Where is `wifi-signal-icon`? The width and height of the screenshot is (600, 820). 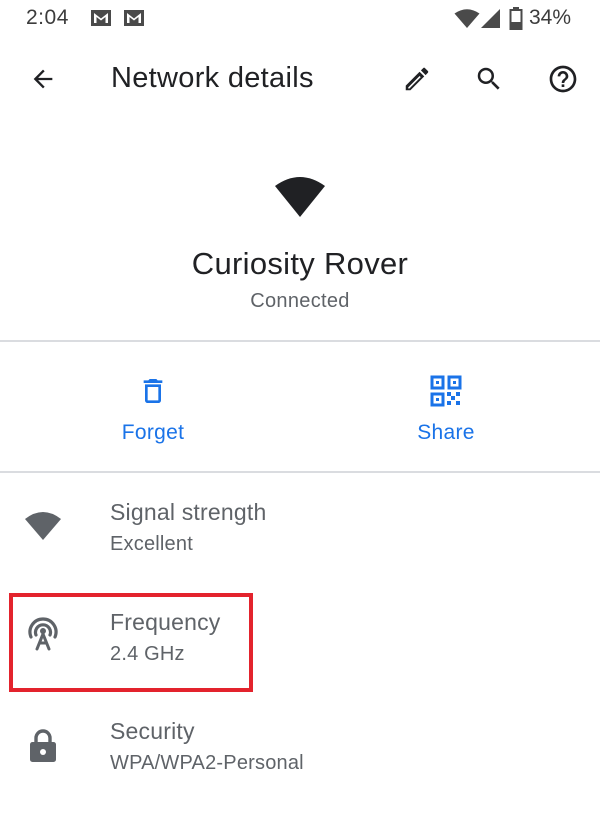 wifi-signal-icon is located at coordinates (43, 528).